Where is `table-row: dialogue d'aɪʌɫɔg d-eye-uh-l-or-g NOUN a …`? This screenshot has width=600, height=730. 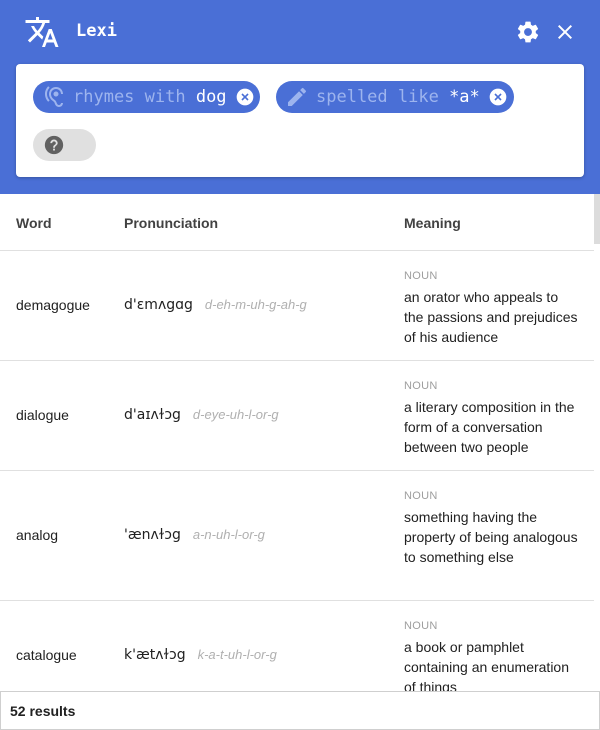
table-row: dialogue d'aɪʌɫɔg d-eye-uh-l-or-g NOUN a … is located at coordinates (297, 416).